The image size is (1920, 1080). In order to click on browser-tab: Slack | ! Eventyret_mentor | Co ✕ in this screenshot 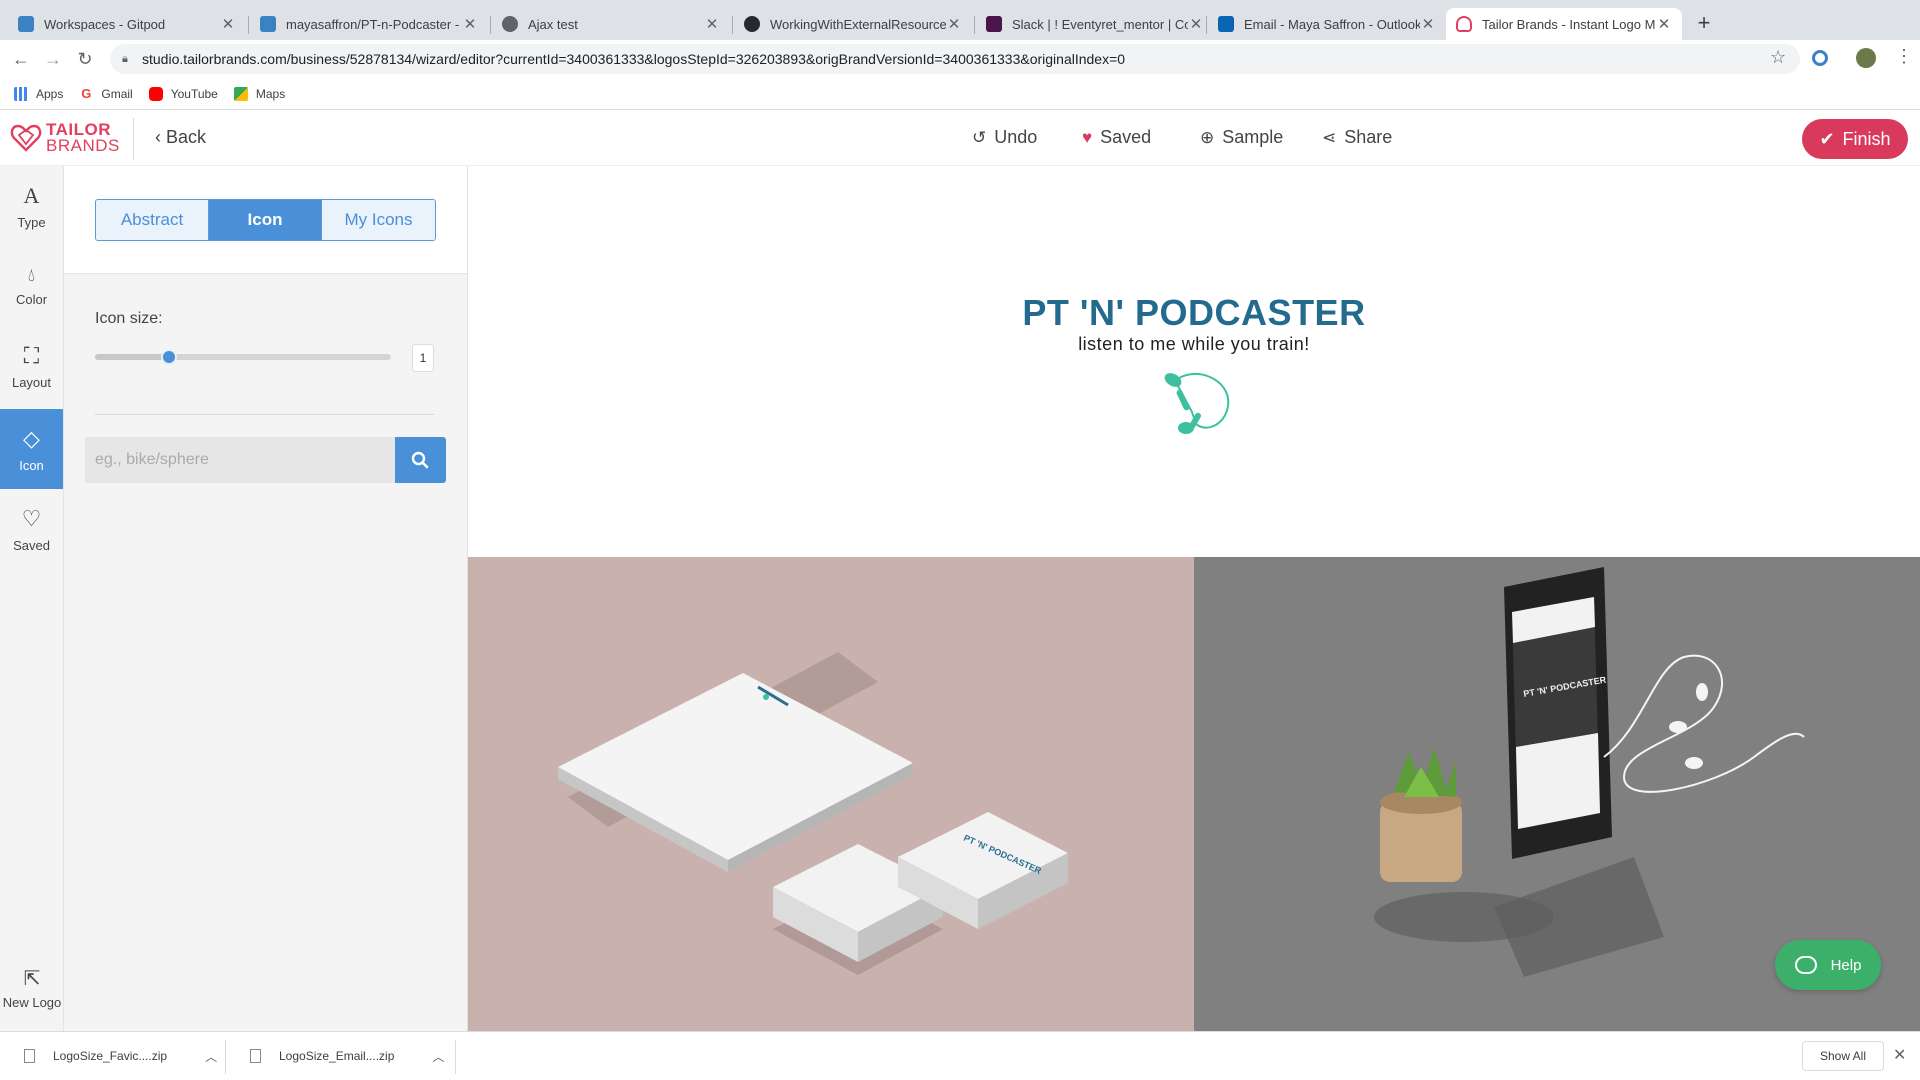, I will do `click(1095, 24)`.